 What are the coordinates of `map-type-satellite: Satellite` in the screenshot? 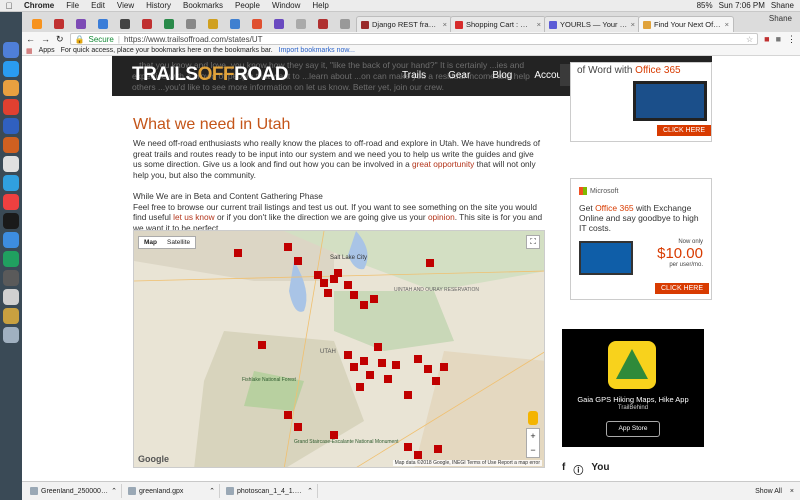 It's located at (178, 242).